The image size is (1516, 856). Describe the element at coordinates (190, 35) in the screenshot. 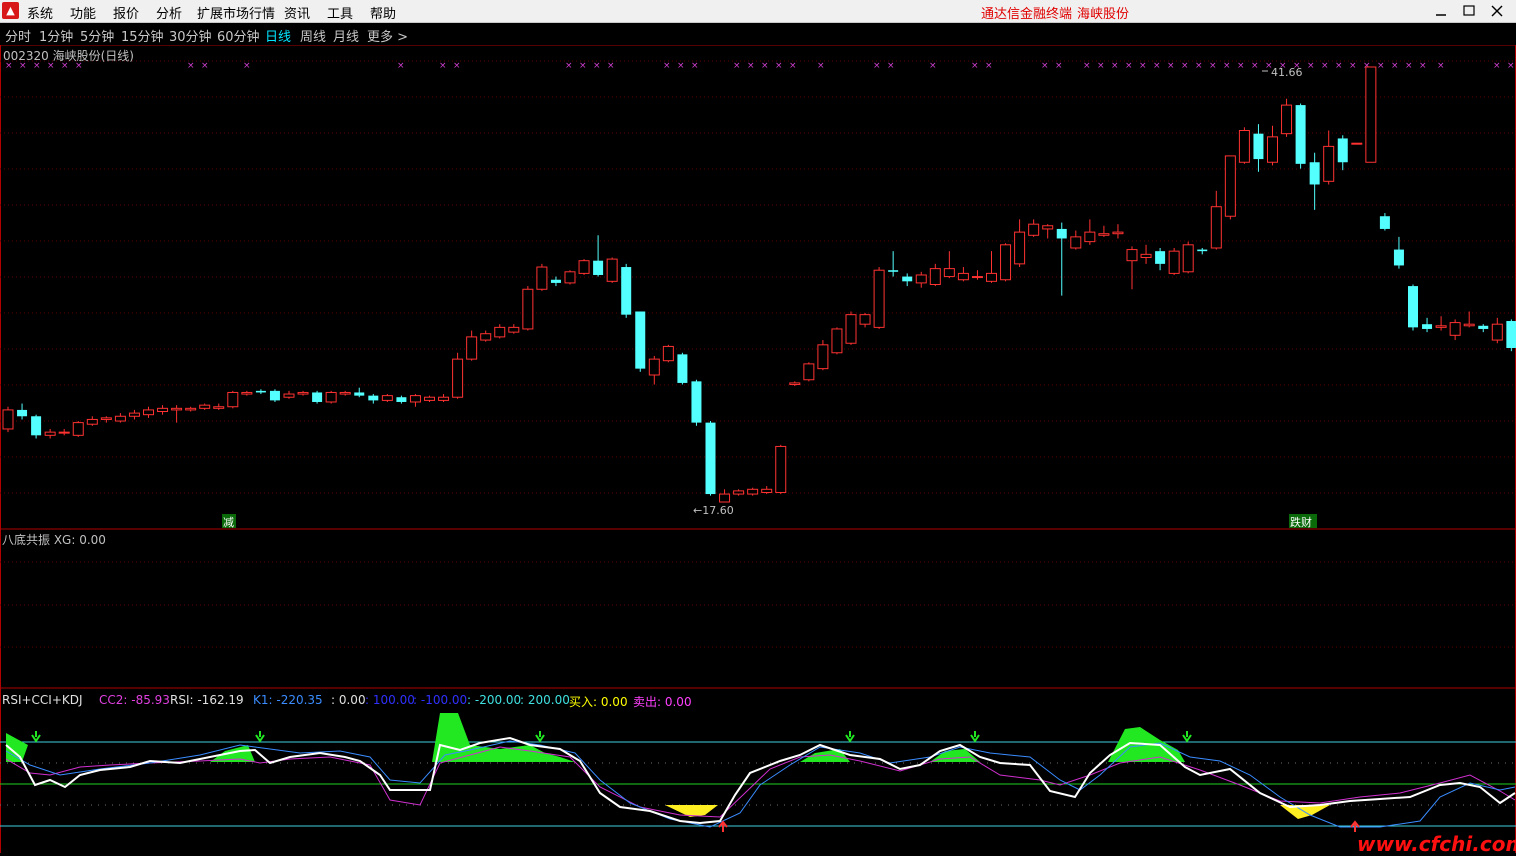

I see `period-30min: 30分钟` at that location.